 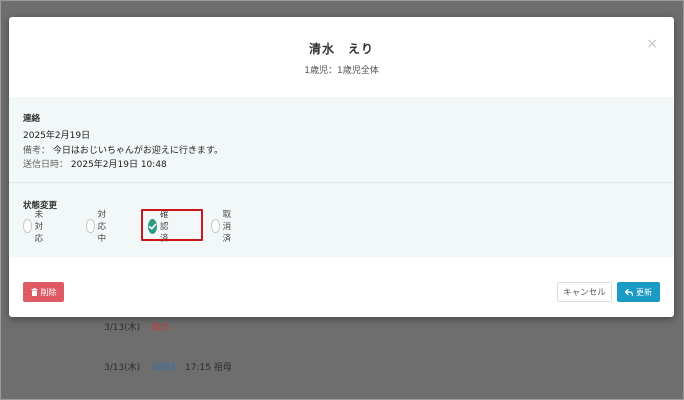 I want to click on trash-icon, so click(x=34, y=292).